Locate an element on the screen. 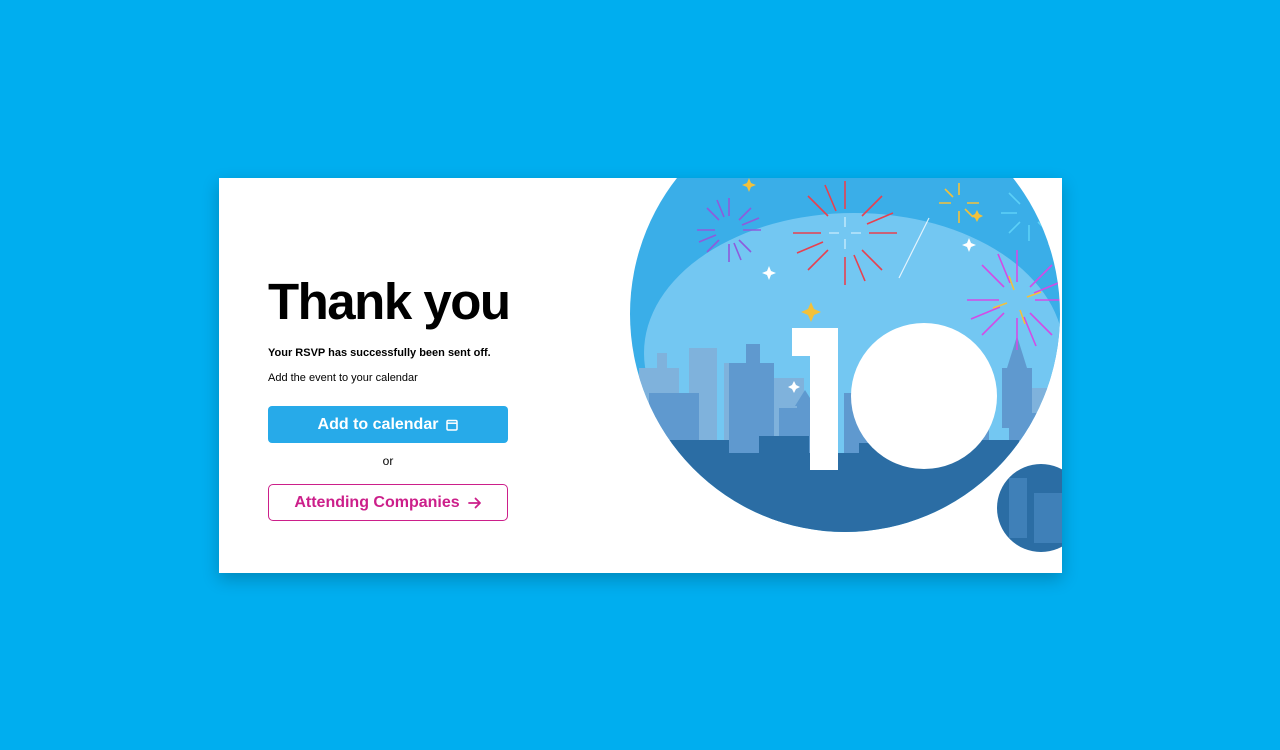 This screenshot has height=750, width=1280. or-separator: or is located at coordinates (388, 461).